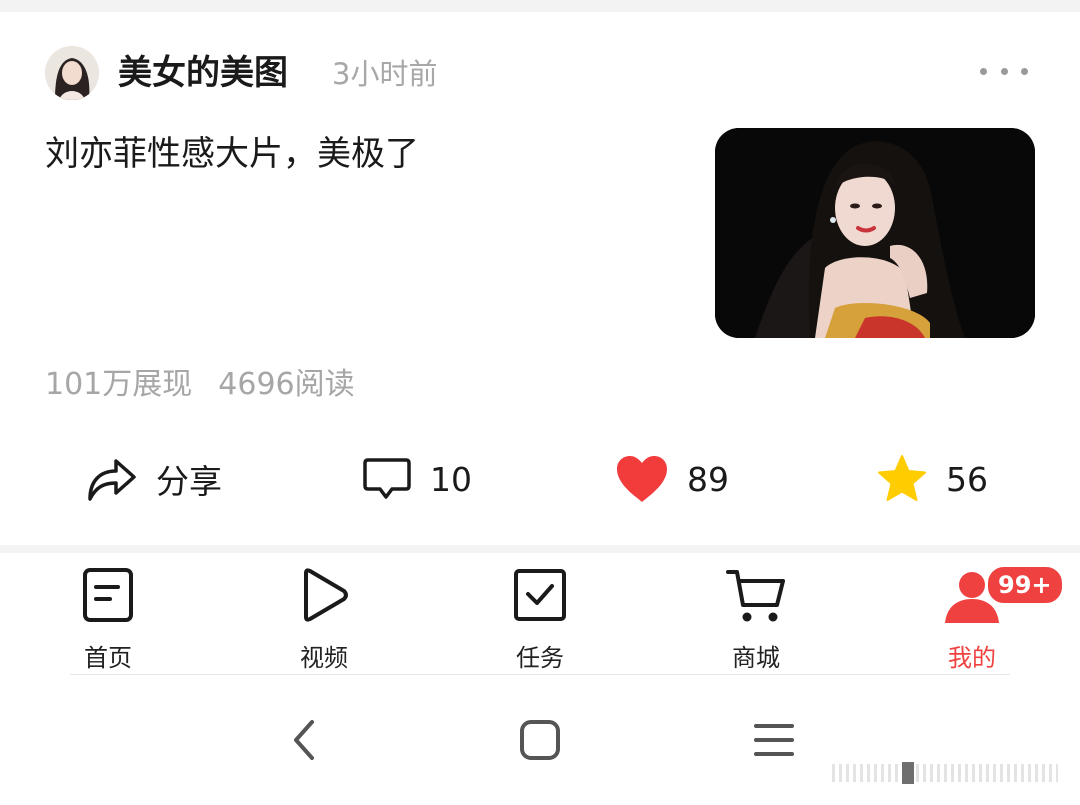 Image resolution: width=1080 pixels, height=805 pixels. What do you see at coordinates (305, 740) in the screenshot?
I see `back-icon` at bounding box center [305, 740].